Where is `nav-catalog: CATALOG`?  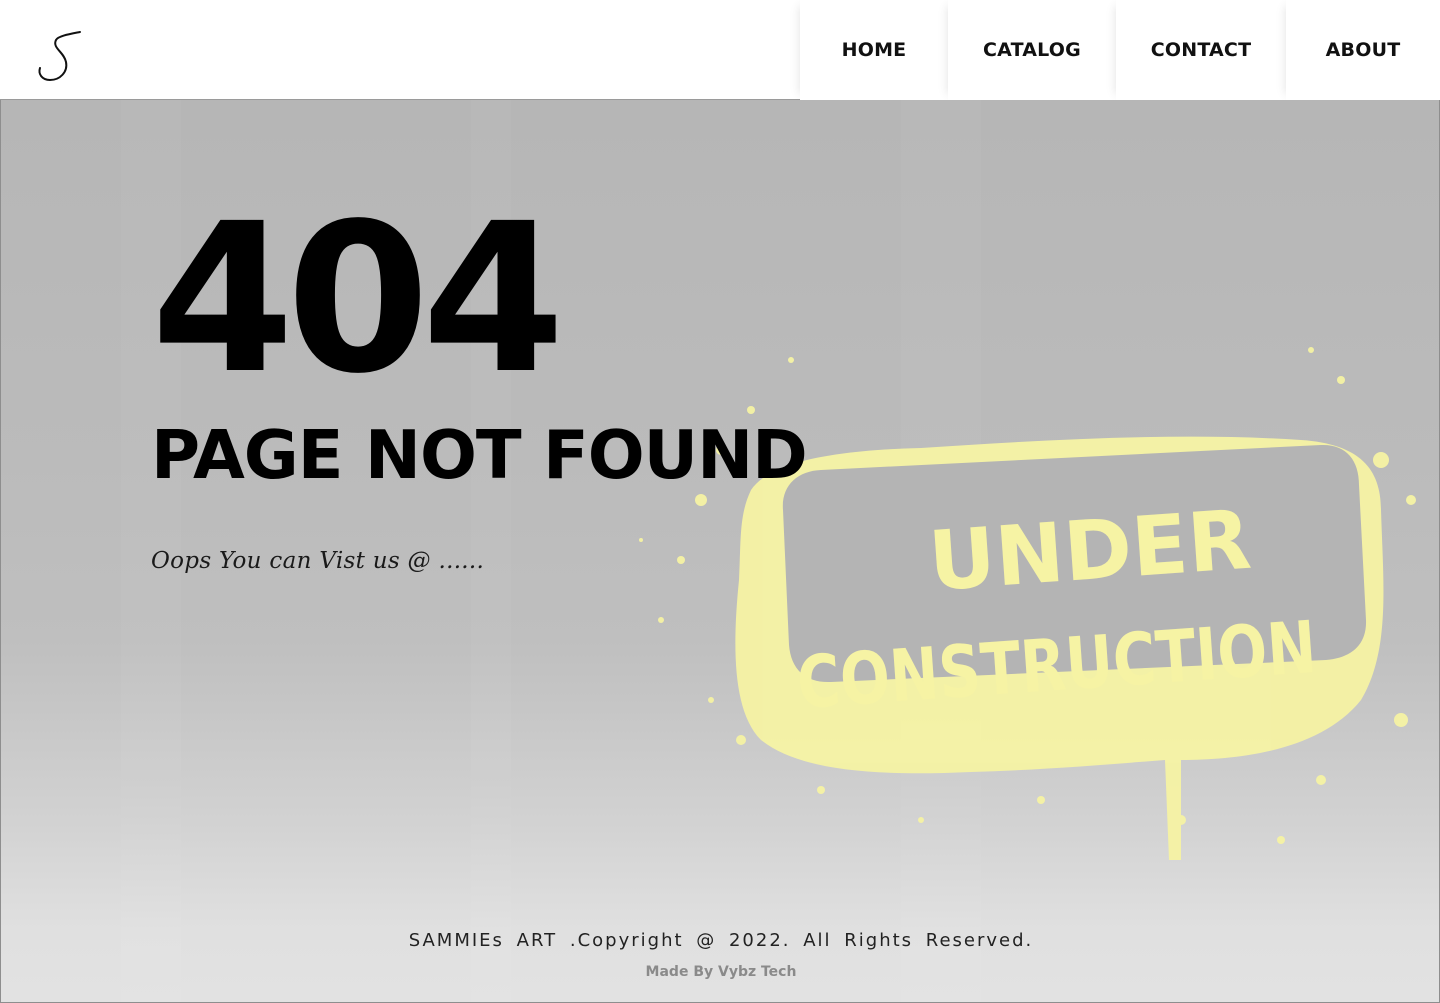 nav-catalog: CATALOG is located at coordinates (1032, 50).